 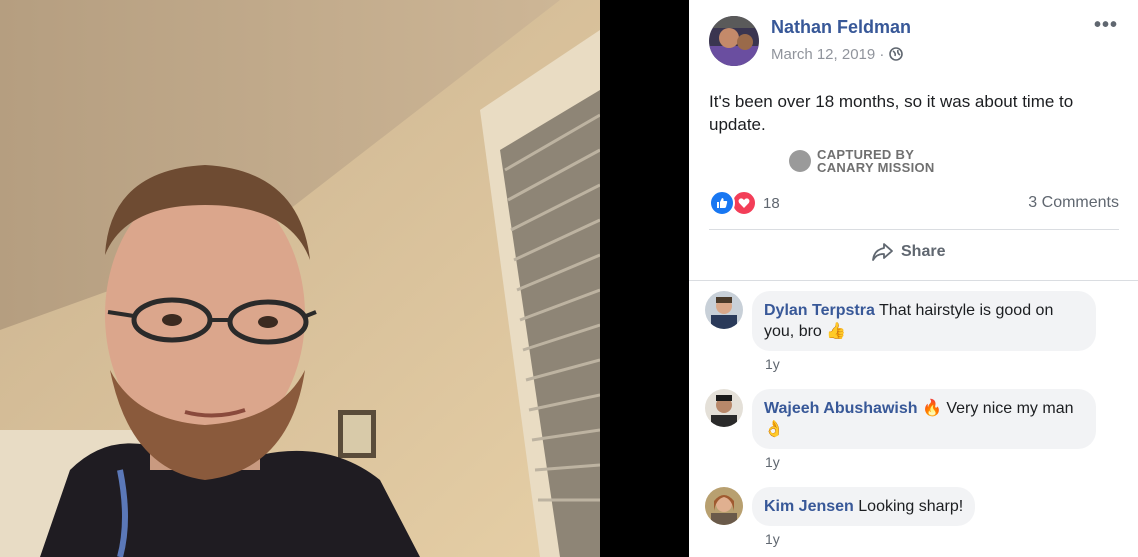 What do you see at coordinates (896, 54) in the screenshot?
I see `globe-icon` at bounding box center [896, 54].